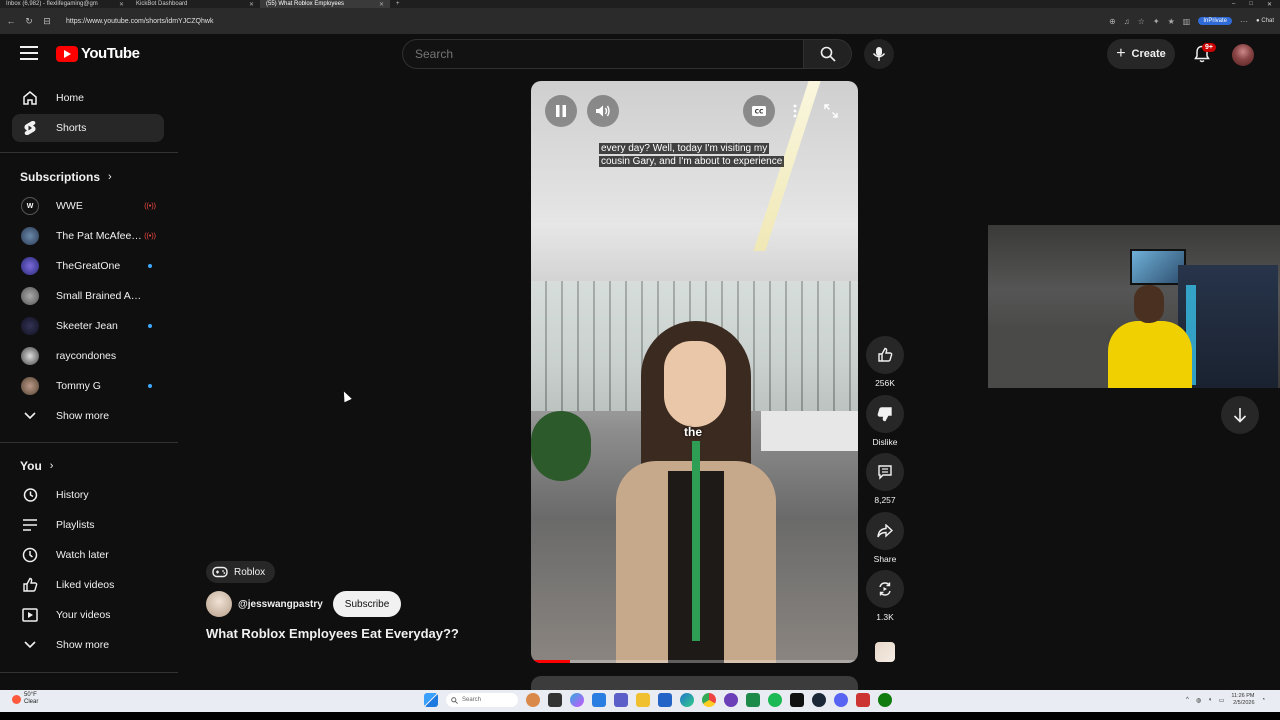 The image size is (1280, 720). What do you see at coordinates (47, 21) in the screenshot?
I see `site-info-icon: ⊟` at bounding box center [47, 21].